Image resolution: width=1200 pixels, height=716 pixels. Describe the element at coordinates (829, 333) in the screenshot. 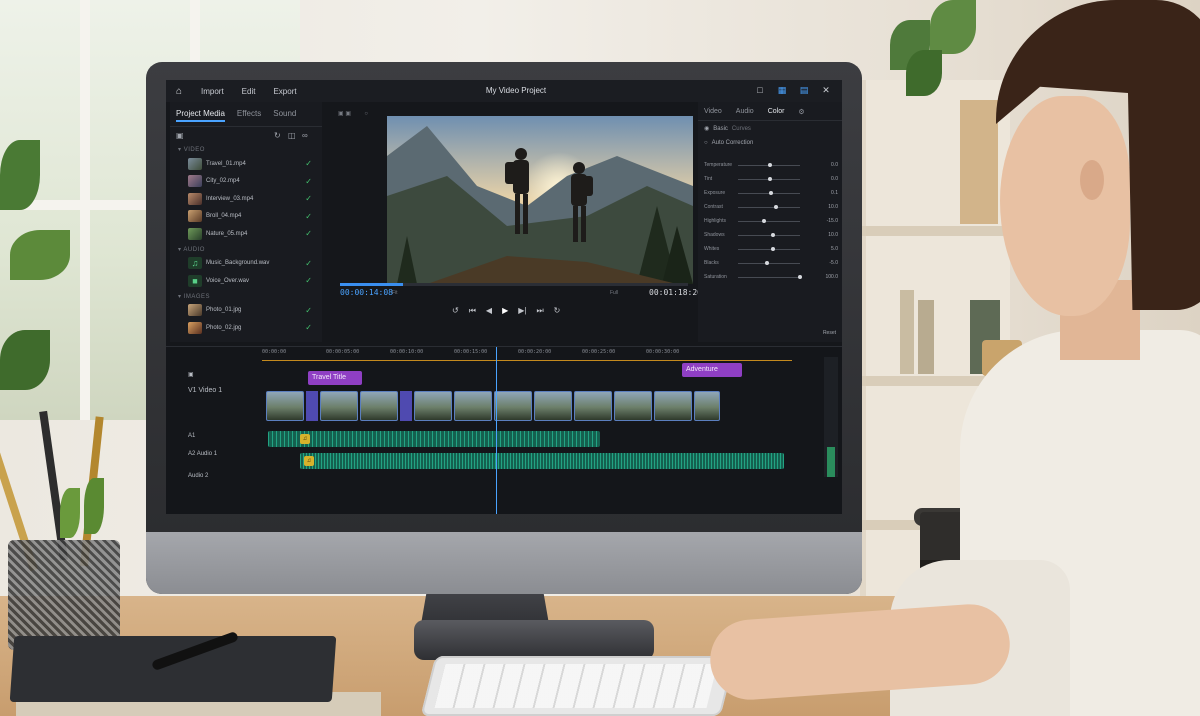

I see `reset-button: Reset` at that location.